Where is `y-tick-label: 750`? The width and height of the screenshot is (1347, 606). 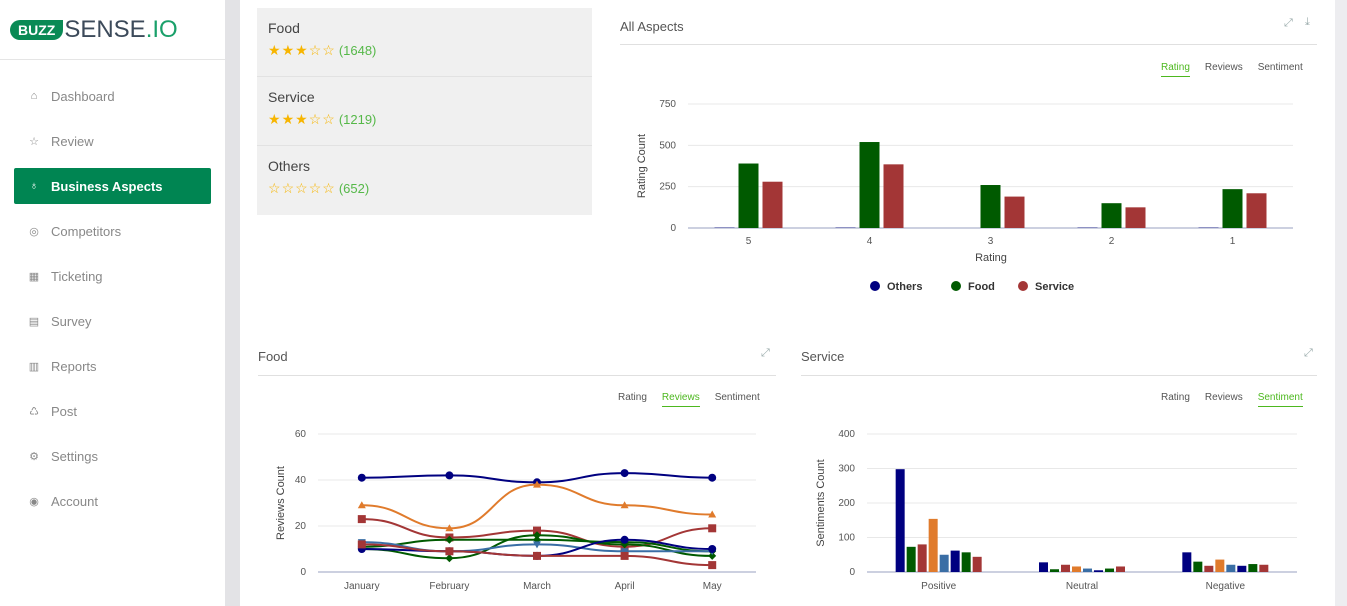 y-tick-label: 750 is located at coordinates (667, 104).